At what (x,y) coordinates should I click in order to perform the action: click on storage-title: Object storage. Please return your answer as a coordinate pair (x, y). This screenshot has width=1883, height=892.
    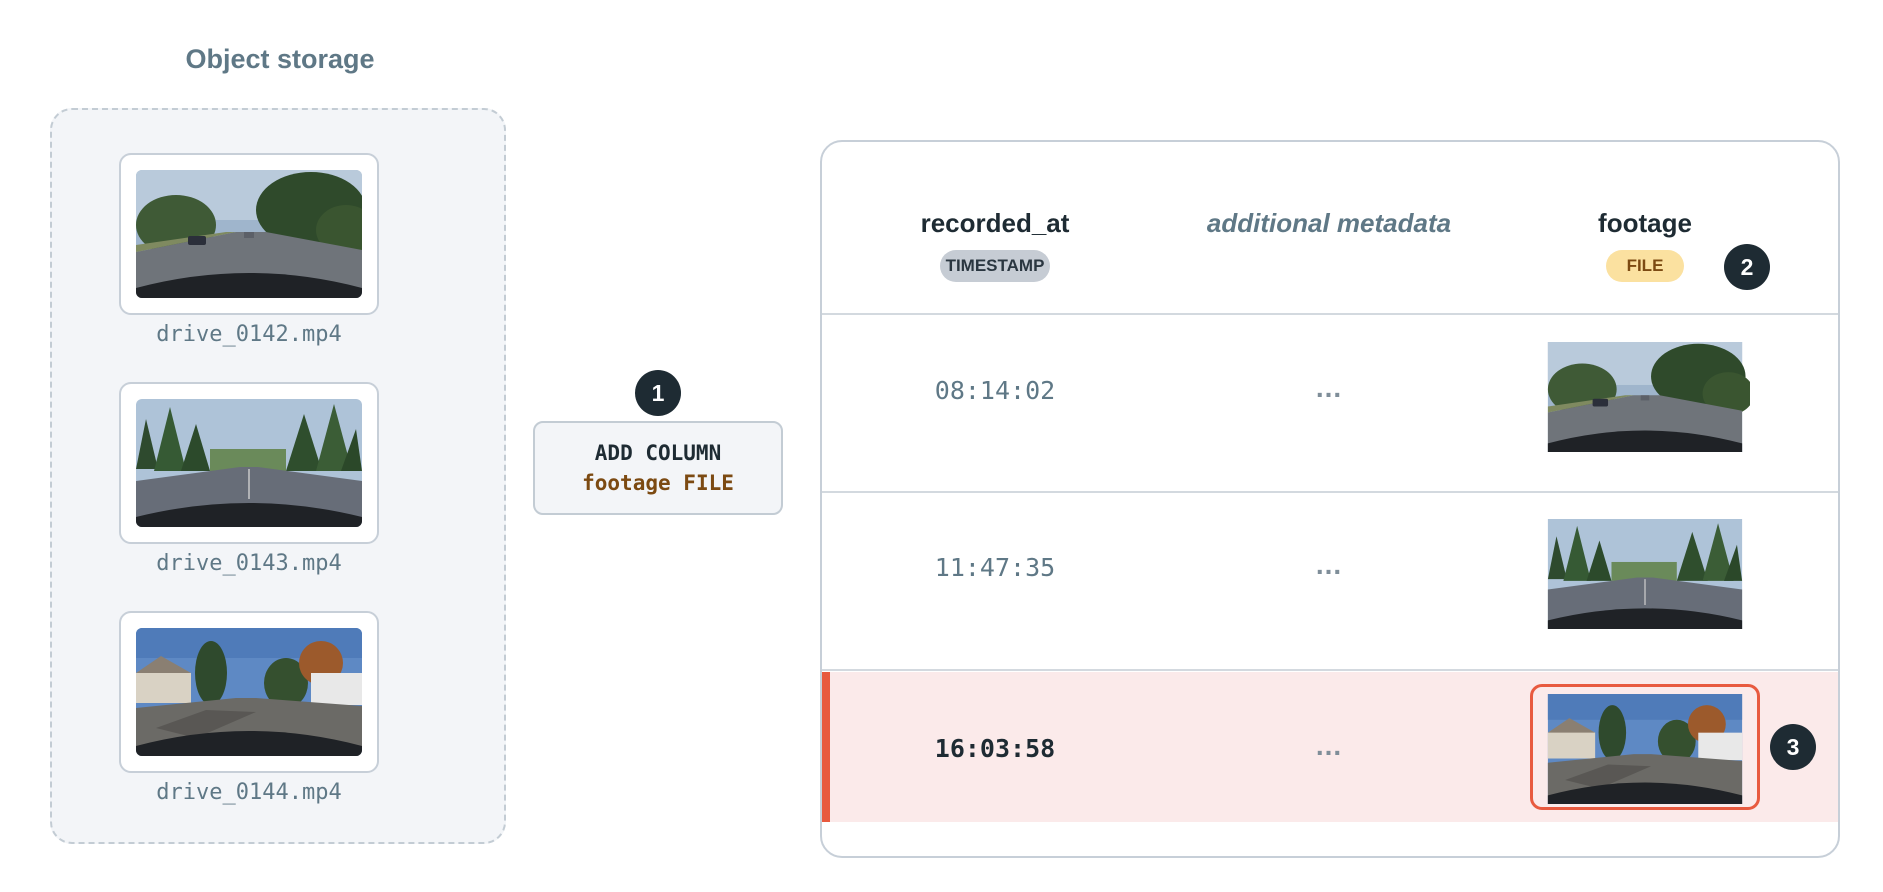
    Looking at the image, I should click on (280, 59).